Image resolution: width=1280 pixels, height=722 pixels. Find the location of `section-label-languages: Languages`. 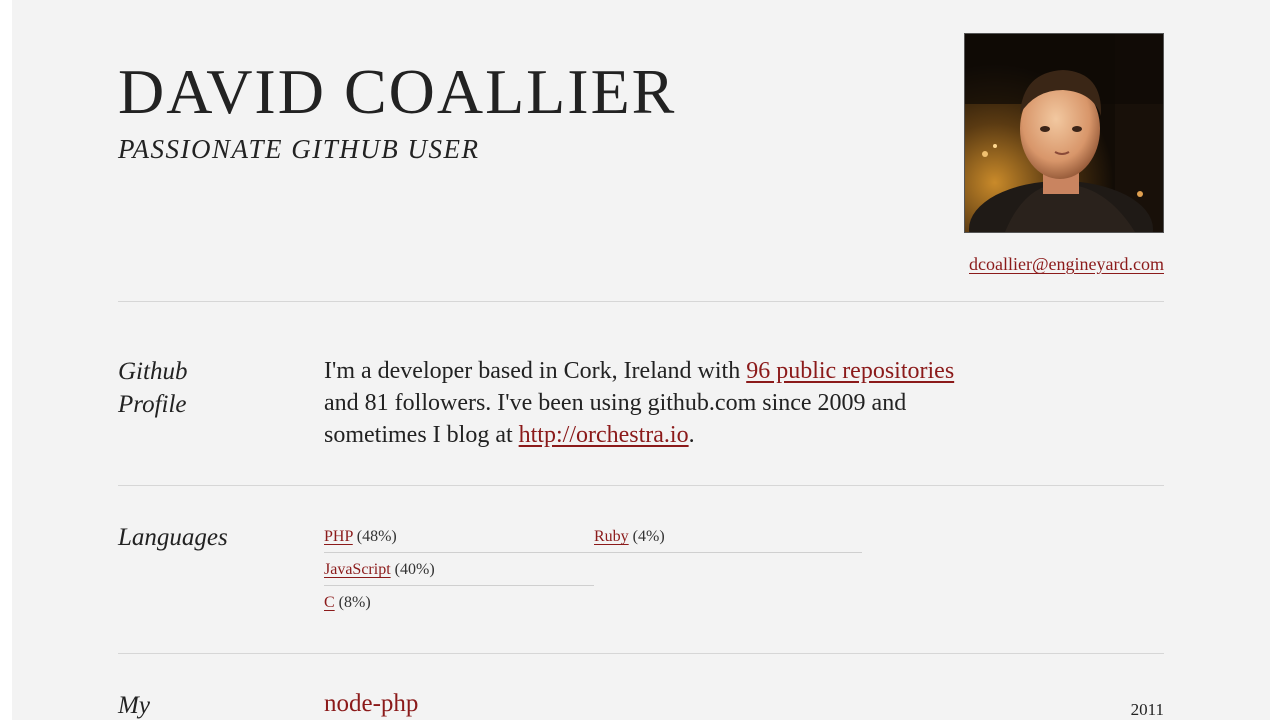

section-label-languages: Languages is located at coordinates (173, 537).